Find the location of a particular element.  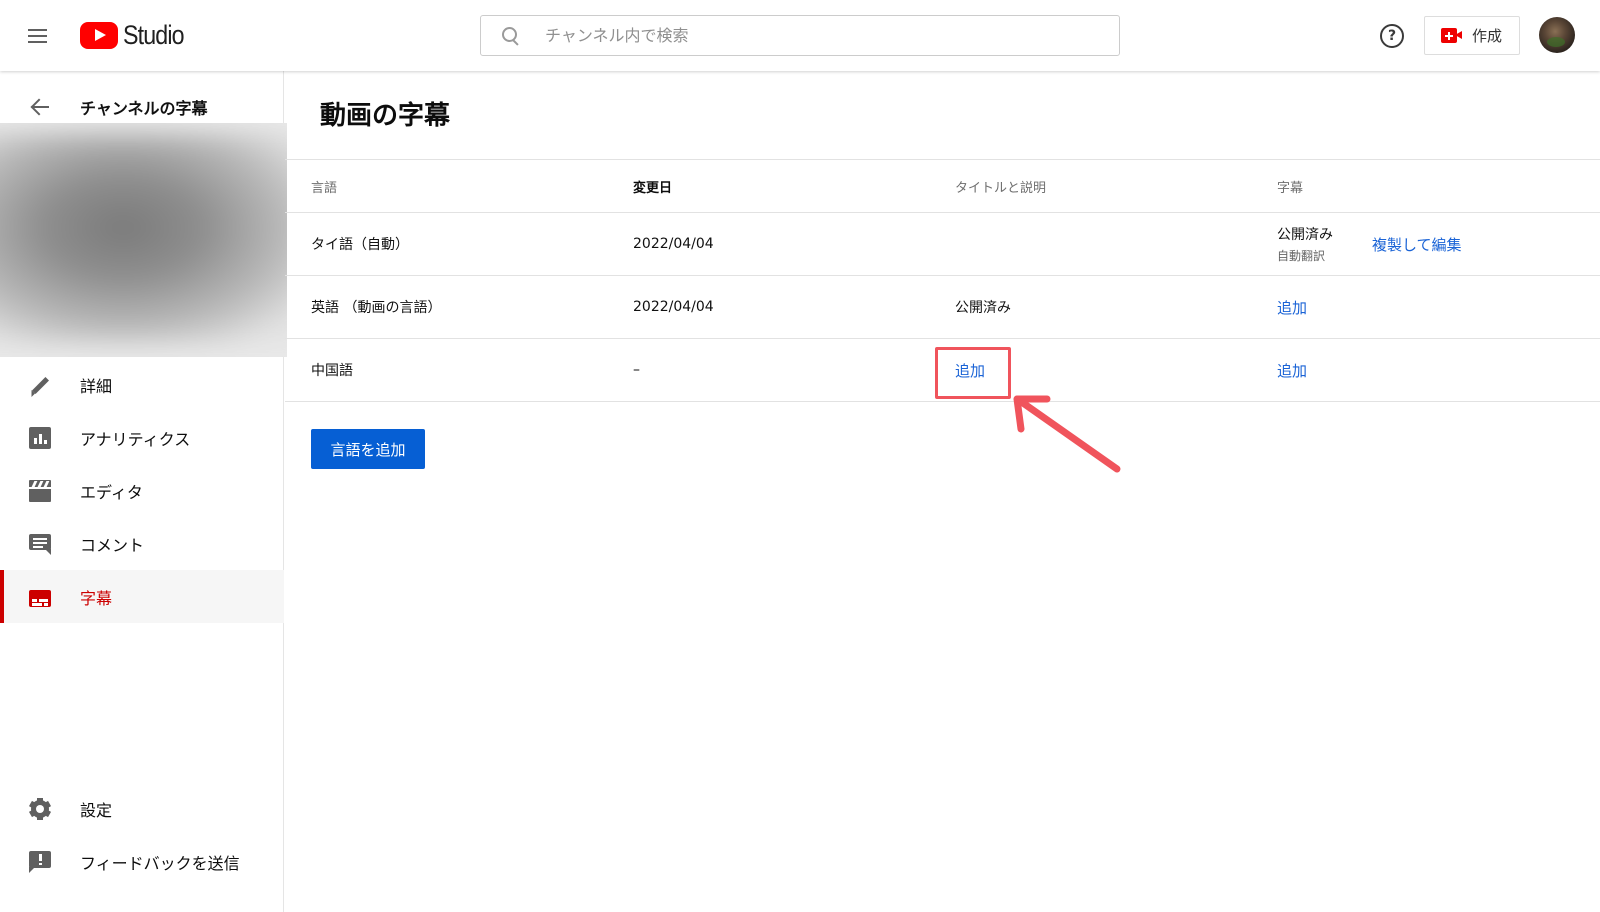

sidebar-item-label: コメント is located at coordinates (112, 545).